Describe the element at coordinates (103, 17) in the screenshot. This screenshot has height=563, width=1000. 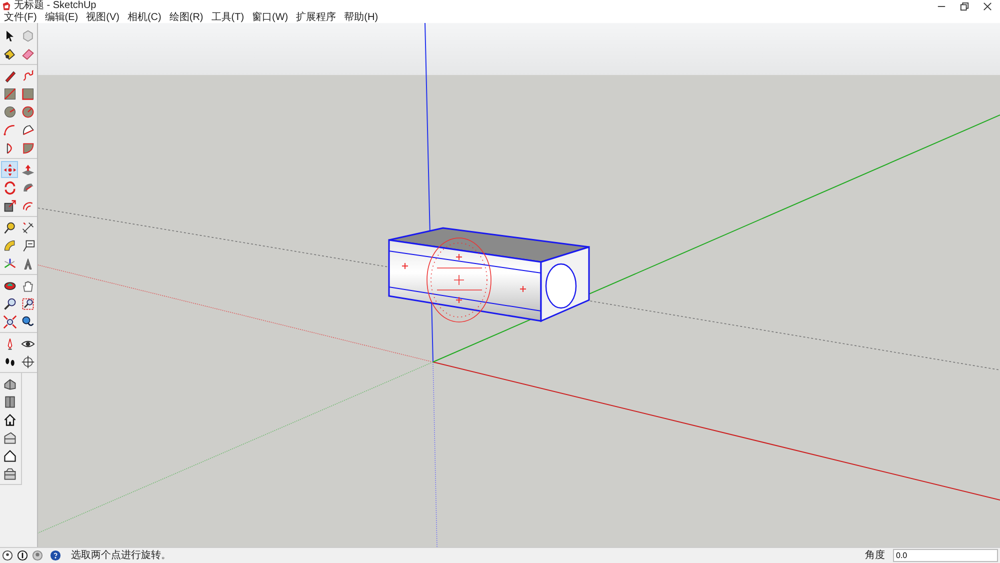
I see `menu-item: 视图(V)` at that location.